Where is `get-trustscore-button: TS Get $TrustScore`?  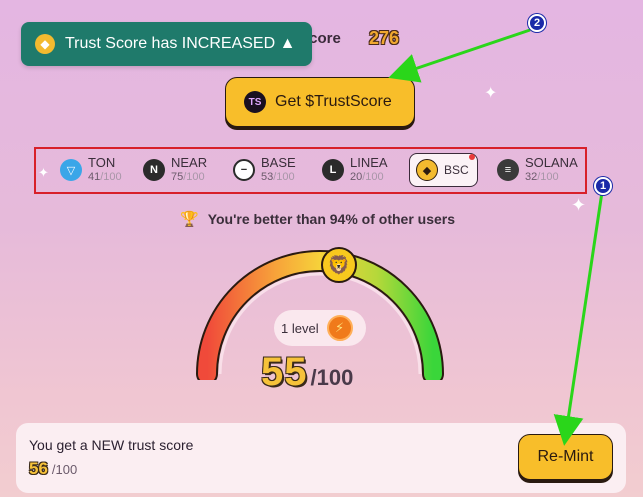 get-trustscore-button: TS Get $TrustScore is located at coordinates (320, 102).